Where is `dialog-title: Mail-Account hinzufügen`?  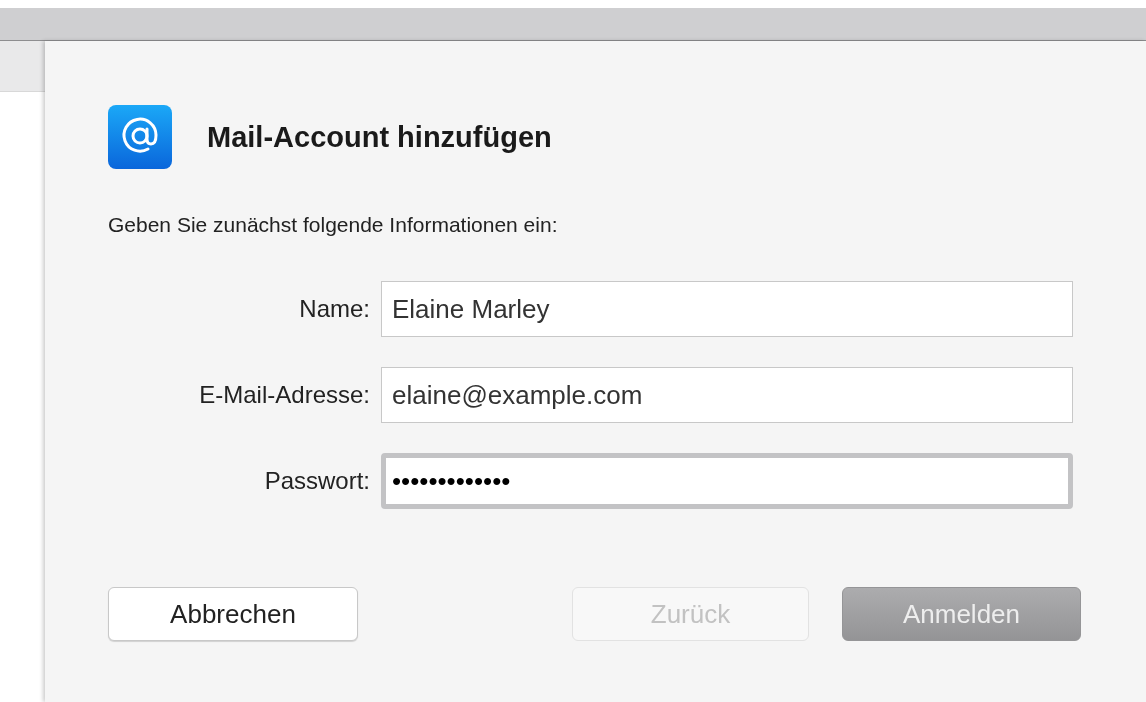 dialog-title: Mail-Account hinzufügen is located at coordinates (379, 137).